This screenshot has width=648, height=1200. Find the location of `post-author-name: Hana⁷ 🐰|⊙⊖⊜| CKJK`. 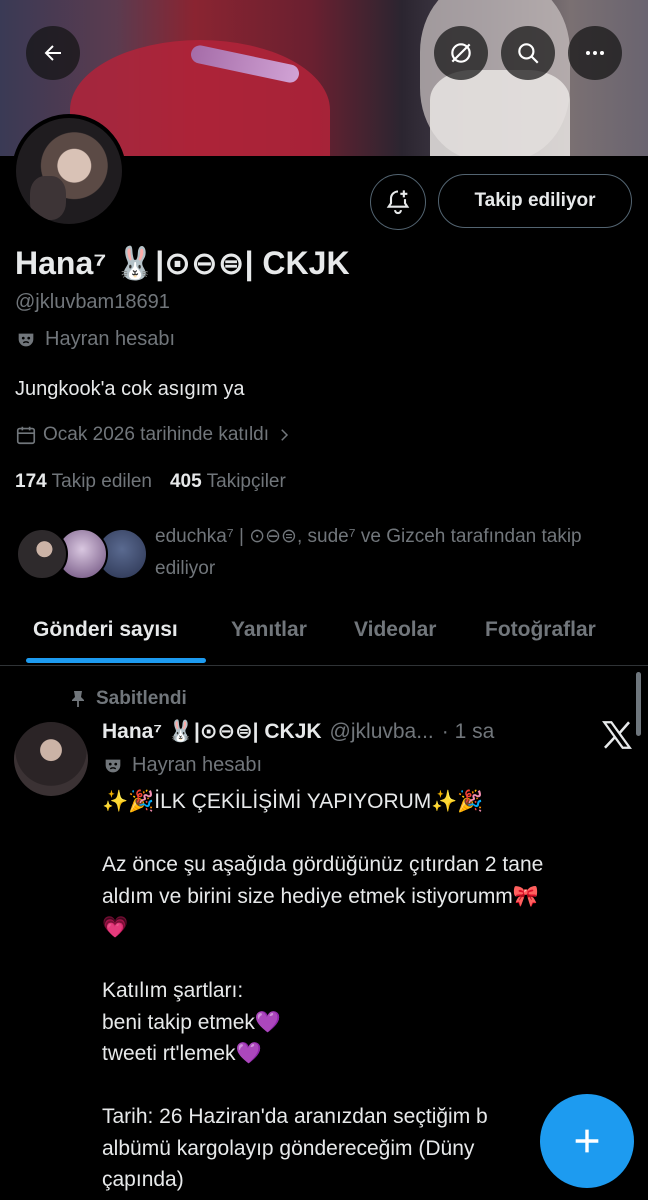

post-author-name: Hana⁷ 🐰|⊙⊖⊜| CKJK is located at coordinates (212, 731).